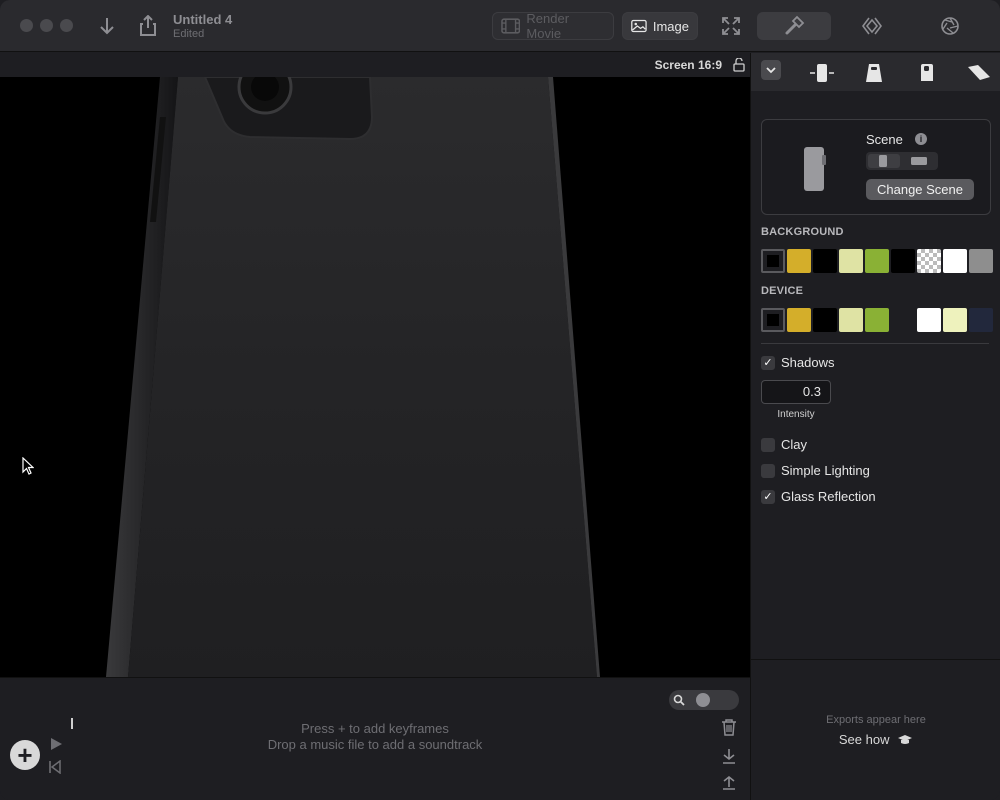 Image resolution: width=1000 pixels, height=800 pixels. I want to click on device-flat-icon, so click(979, 72).